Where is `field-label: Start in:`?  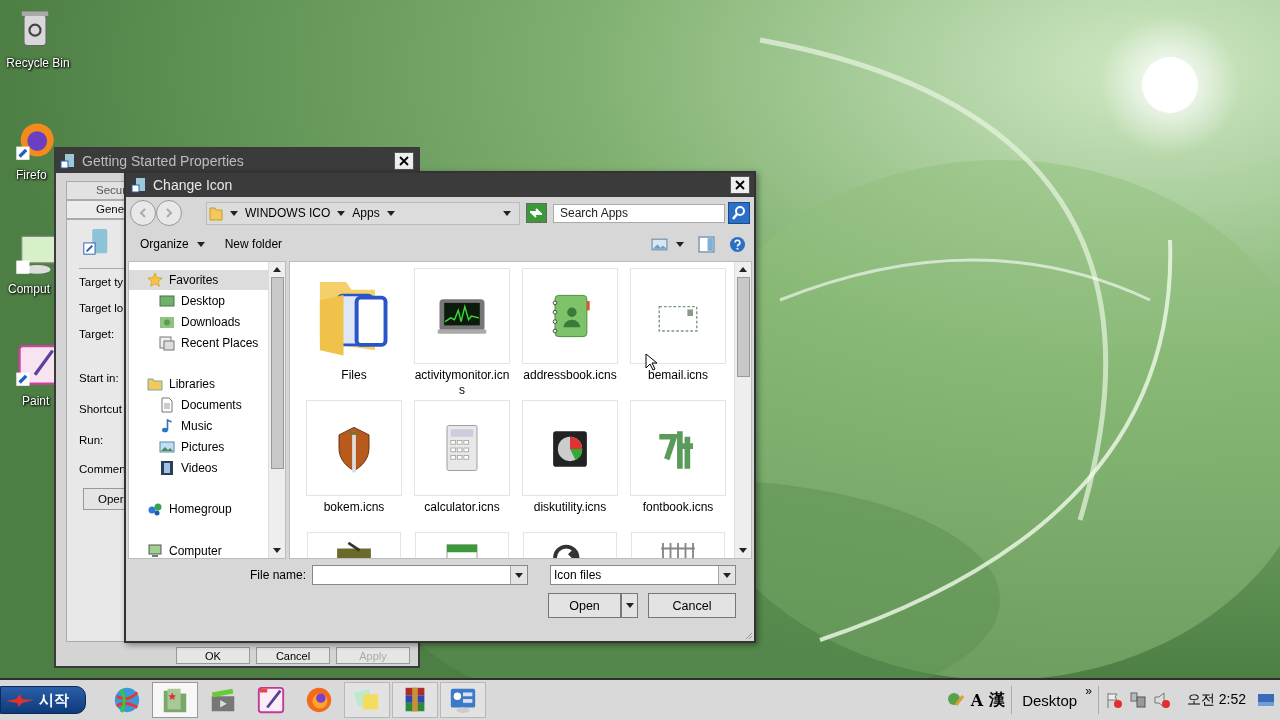
field-label: Start in: is located at coordinates (99, 378).